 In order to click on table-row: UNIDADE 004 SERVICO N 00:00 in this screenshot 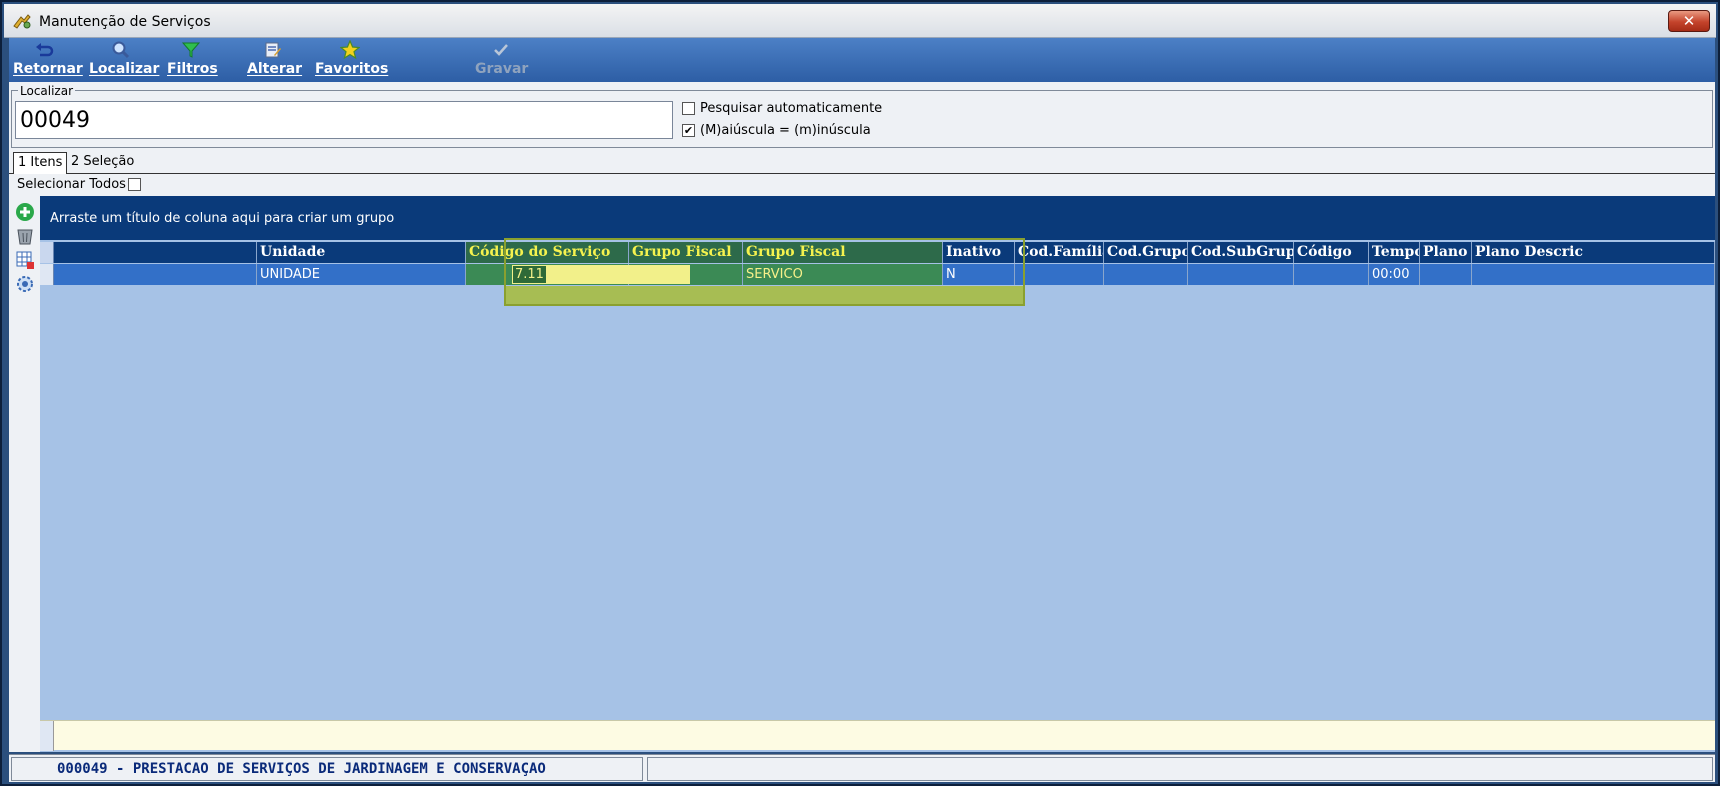, I will do `click(877, 274)`.